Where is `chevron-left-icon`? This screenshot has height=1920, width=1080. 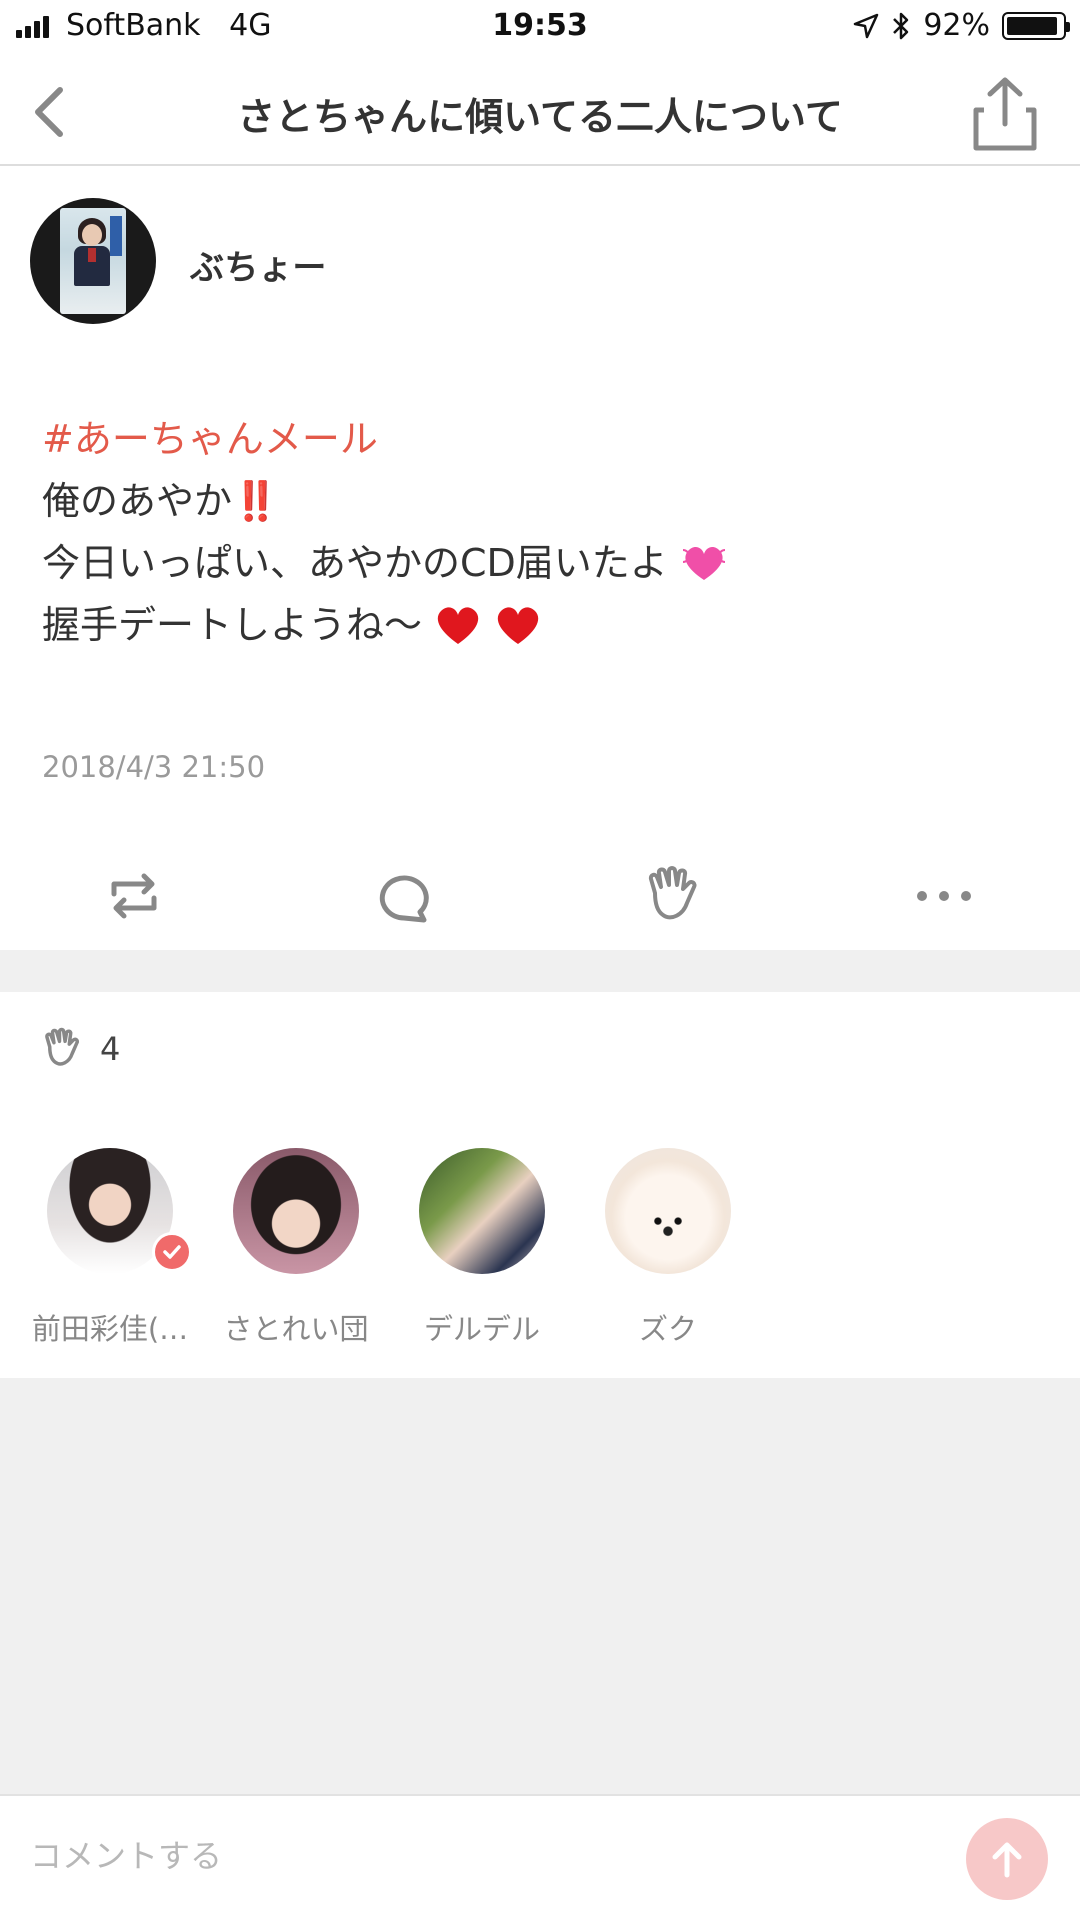
chevron-left-icon is located at coordinates (49, 112).